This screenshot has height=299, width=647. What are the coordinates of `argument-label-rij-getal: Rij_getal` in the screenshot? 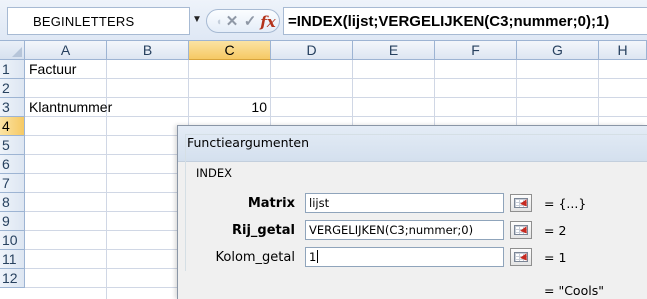 It's located at (263, 230).